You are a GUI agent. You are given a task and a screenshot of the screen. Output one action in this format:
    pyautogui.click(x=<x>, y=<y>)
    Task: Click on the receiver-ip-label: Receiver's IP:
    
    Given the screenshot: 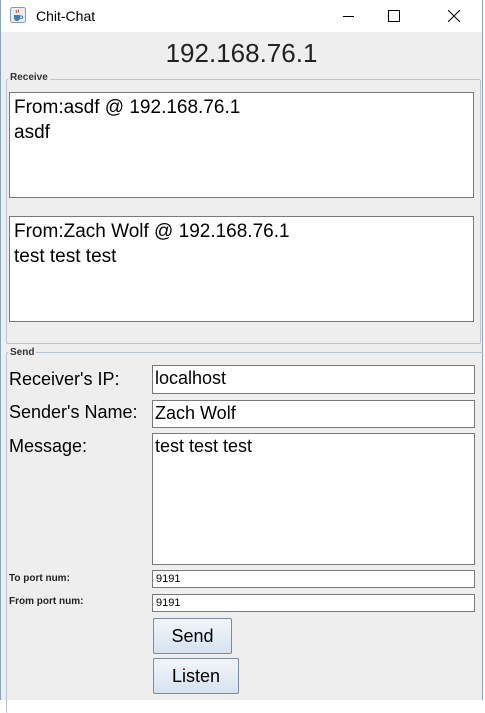 What is the action you would take?
    pyautogui.click(x=64, y=379)
    